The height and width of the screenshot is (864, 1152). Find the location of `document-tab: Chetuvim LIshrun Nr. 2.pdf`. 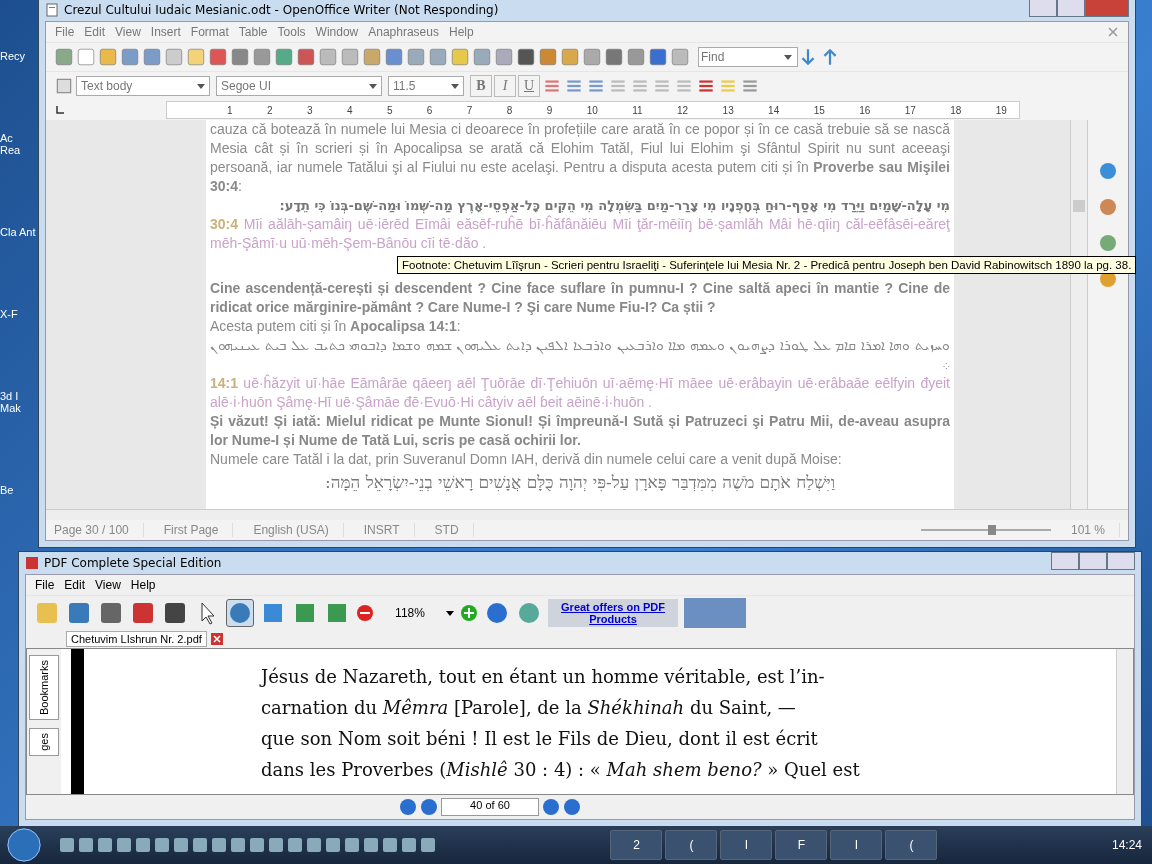

document-tab: Chetuvim LIshrun Nr. 2.pdf is located at coordinates (136, 639).